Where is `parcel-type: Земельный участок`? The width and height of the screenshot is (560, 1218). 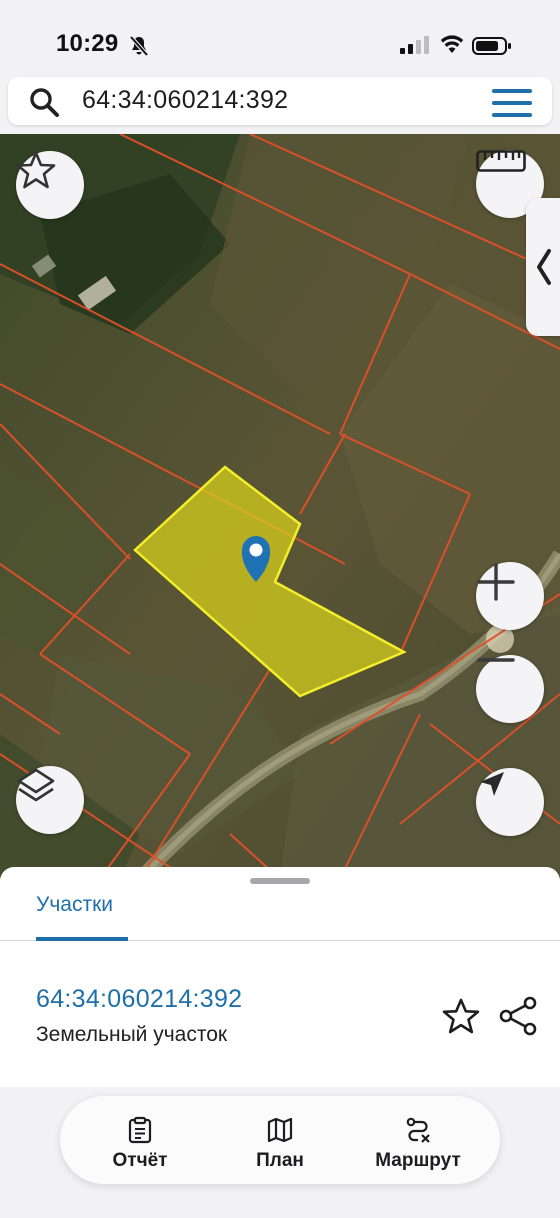
parcel-type: Земельный участок is located at coordinates (132, 1034).